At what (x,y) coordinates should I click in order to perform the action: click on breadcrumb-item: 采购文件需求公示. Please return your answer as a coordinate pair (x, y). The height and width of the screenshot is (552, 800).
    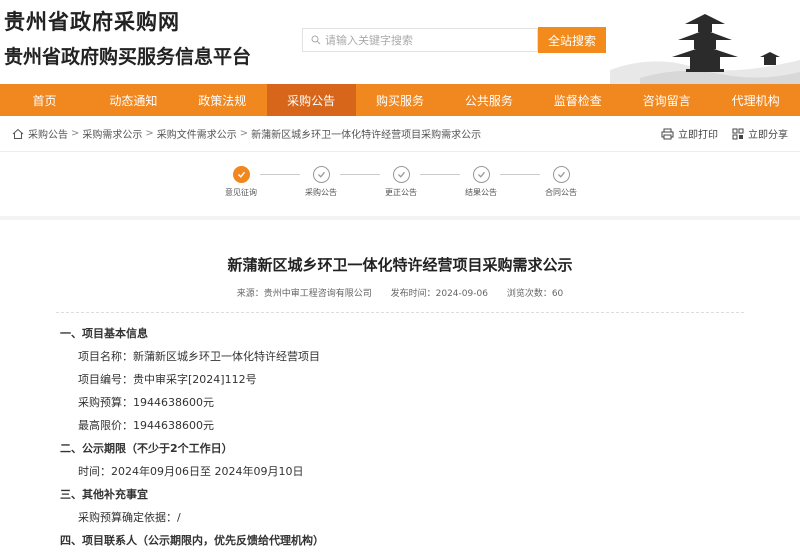
    Looking at the image, I should click on (197, 133).